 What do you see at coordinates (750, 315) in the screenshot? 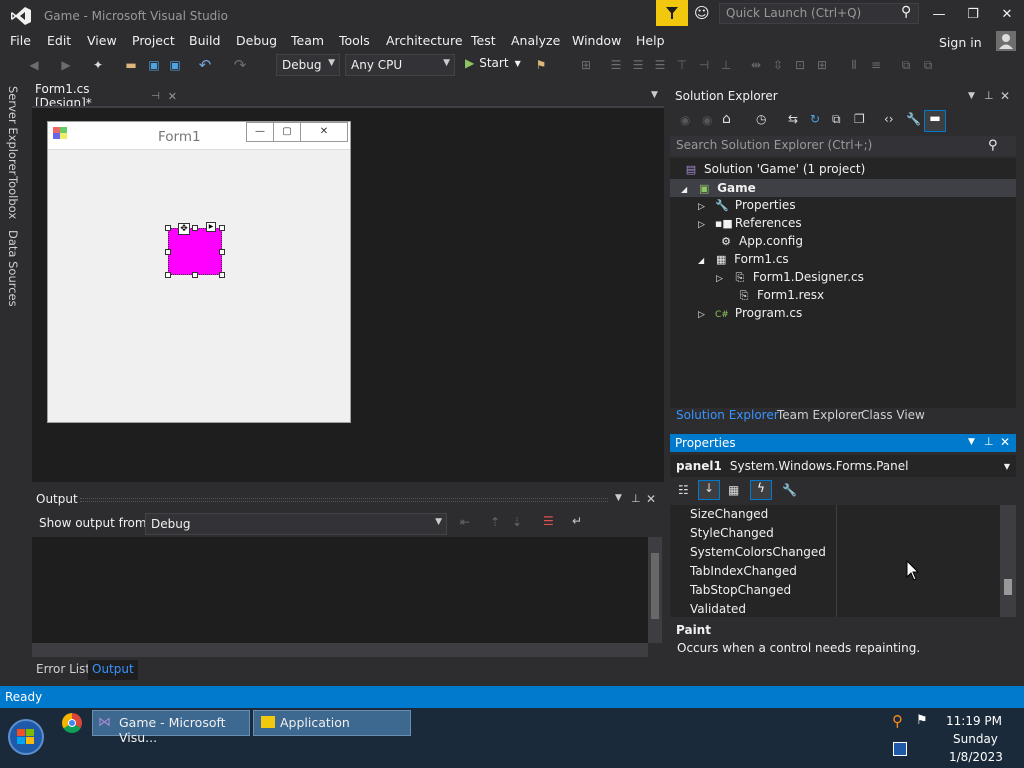
I see `tree-item-program: ▷ C# Program.cs` at bounding box center [750, 315].